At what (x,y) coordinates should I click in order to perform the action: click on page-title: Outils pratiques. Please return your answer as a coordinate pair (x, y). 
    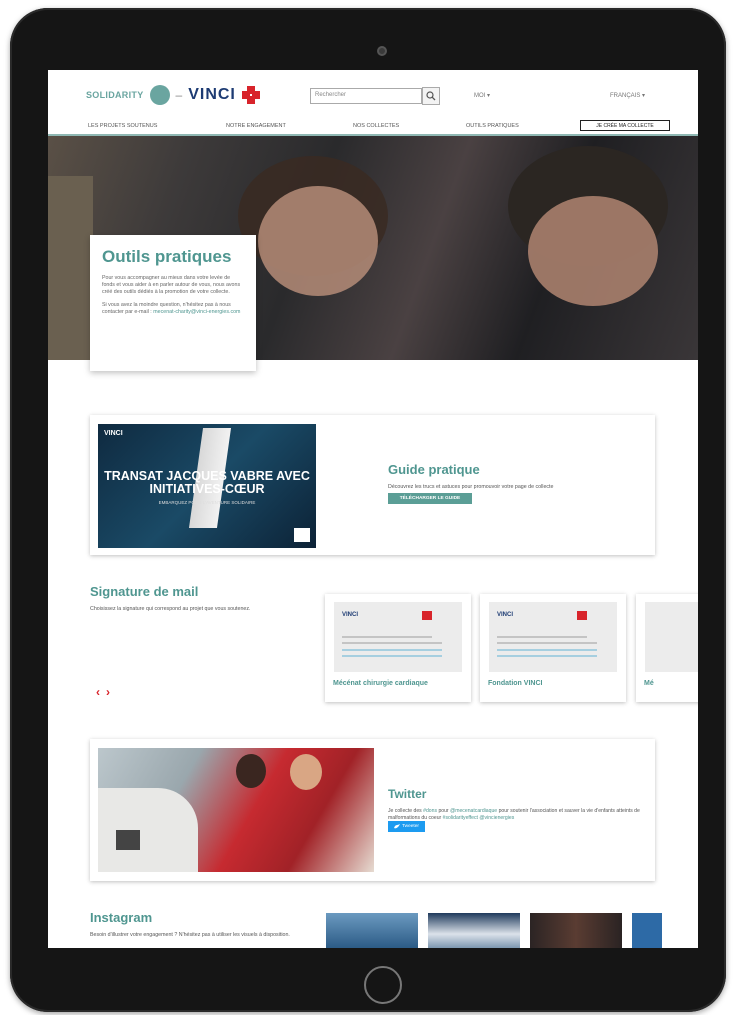
    Looking at the image, I should click on (167, 256).